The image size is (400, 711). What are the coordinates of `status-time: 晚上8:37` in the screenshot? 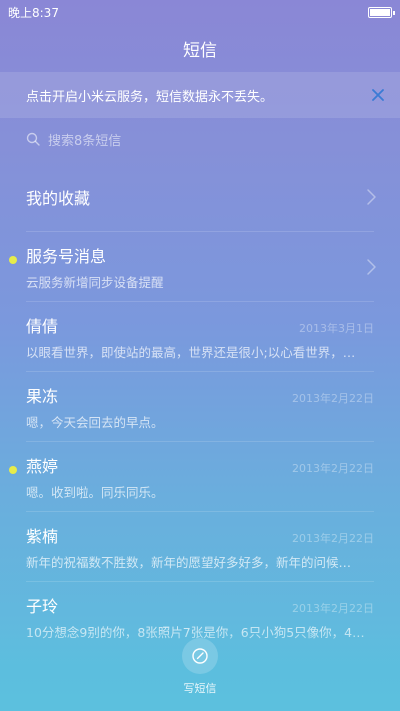 It's located at (33, 12).